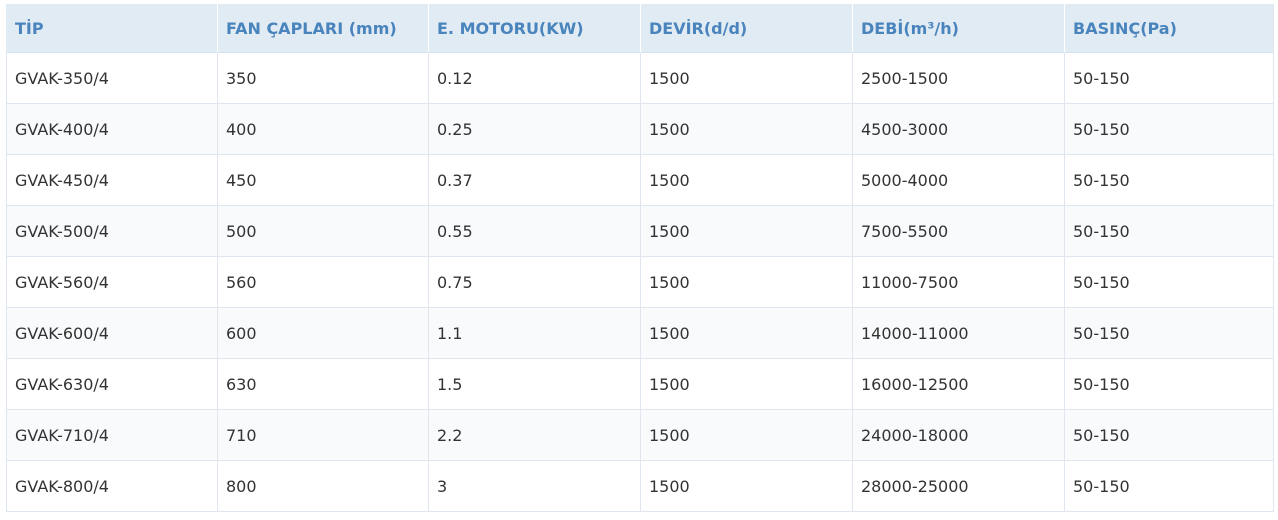 The image size is (1278, 520). I want to click on header-tip: TİP, so click(112, 28).